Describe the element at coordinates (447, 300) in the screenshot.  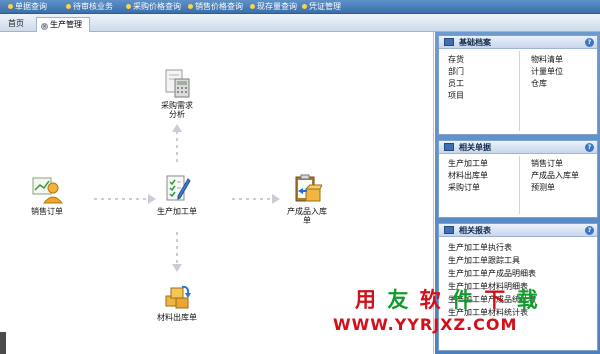
I see `watermark-title: 用 友 软 件 下 载` at that location.